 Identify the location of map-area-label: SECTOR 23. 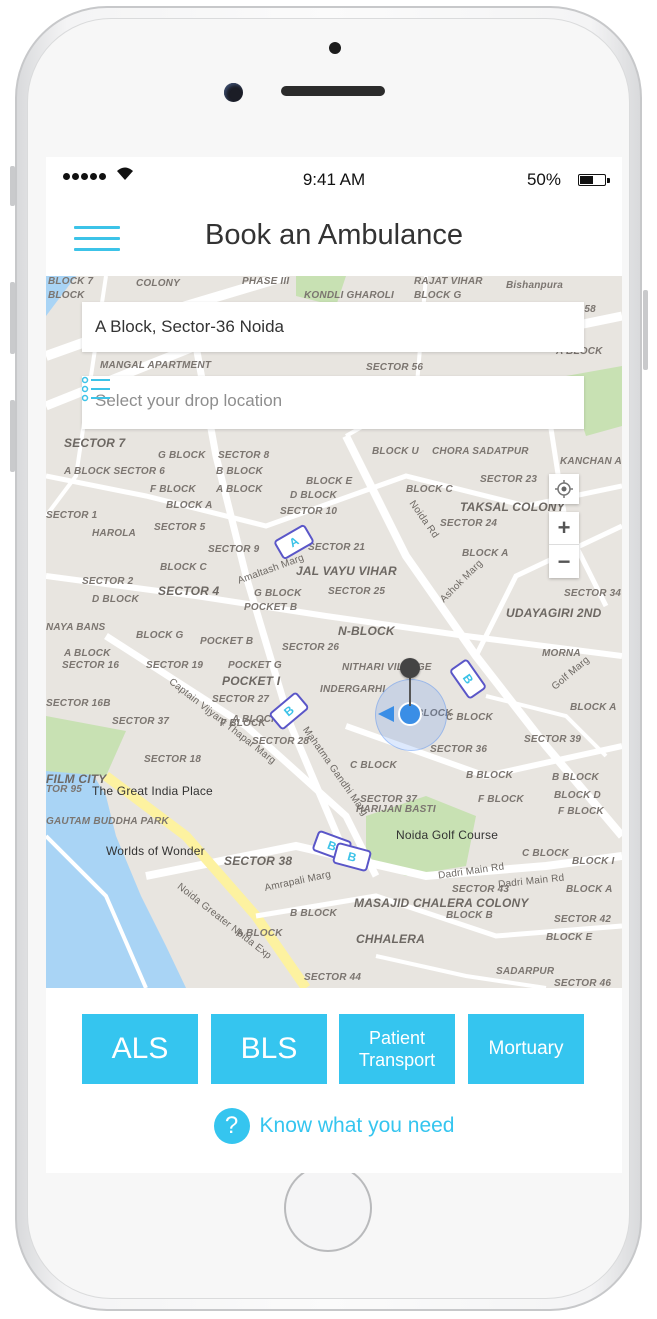
(509, 479).